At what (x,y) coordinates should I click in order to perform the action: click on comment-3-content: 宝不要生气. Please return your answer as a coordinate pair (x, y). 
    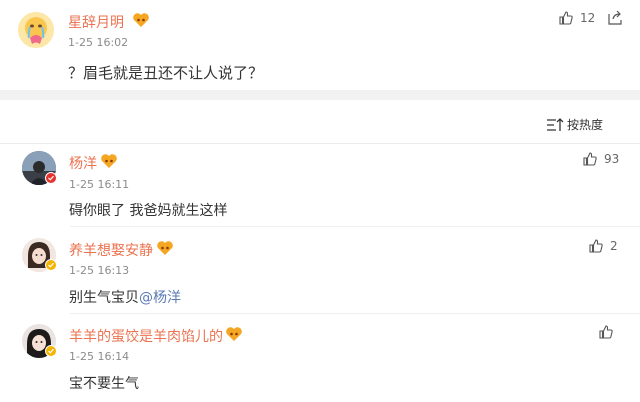
    Looking at the image, I should click on (104, 384).